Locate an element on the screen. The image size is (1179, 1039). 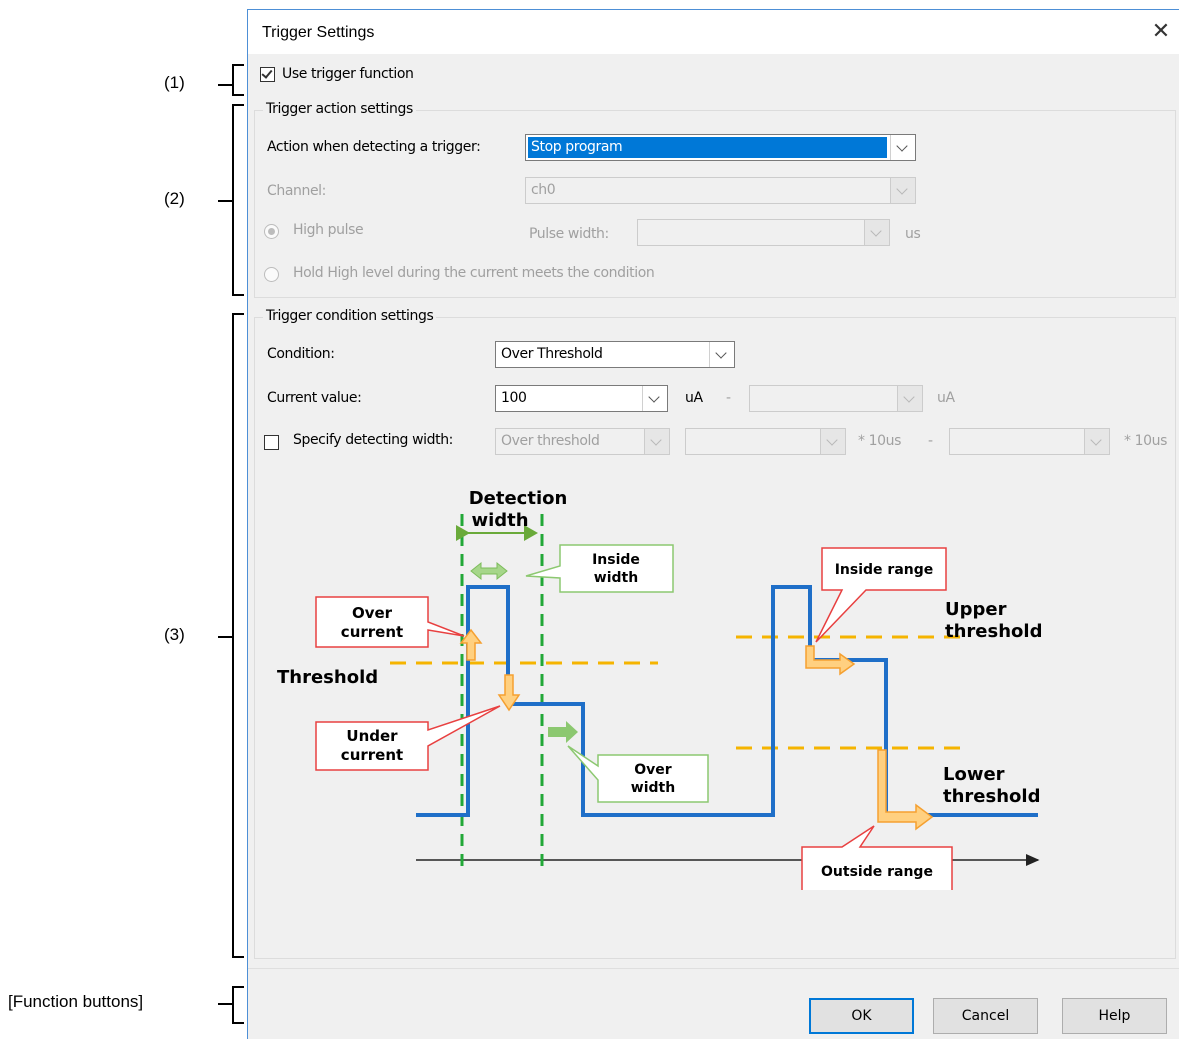
title-bar: Trigger Settings ✕ is located at coordinates (713, 32).